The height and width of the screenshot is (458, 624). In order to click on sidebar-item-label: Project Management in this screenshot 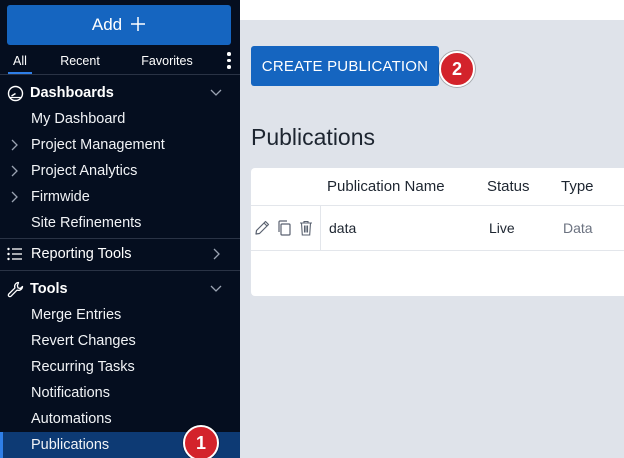, I will do `click(98, 145)`.